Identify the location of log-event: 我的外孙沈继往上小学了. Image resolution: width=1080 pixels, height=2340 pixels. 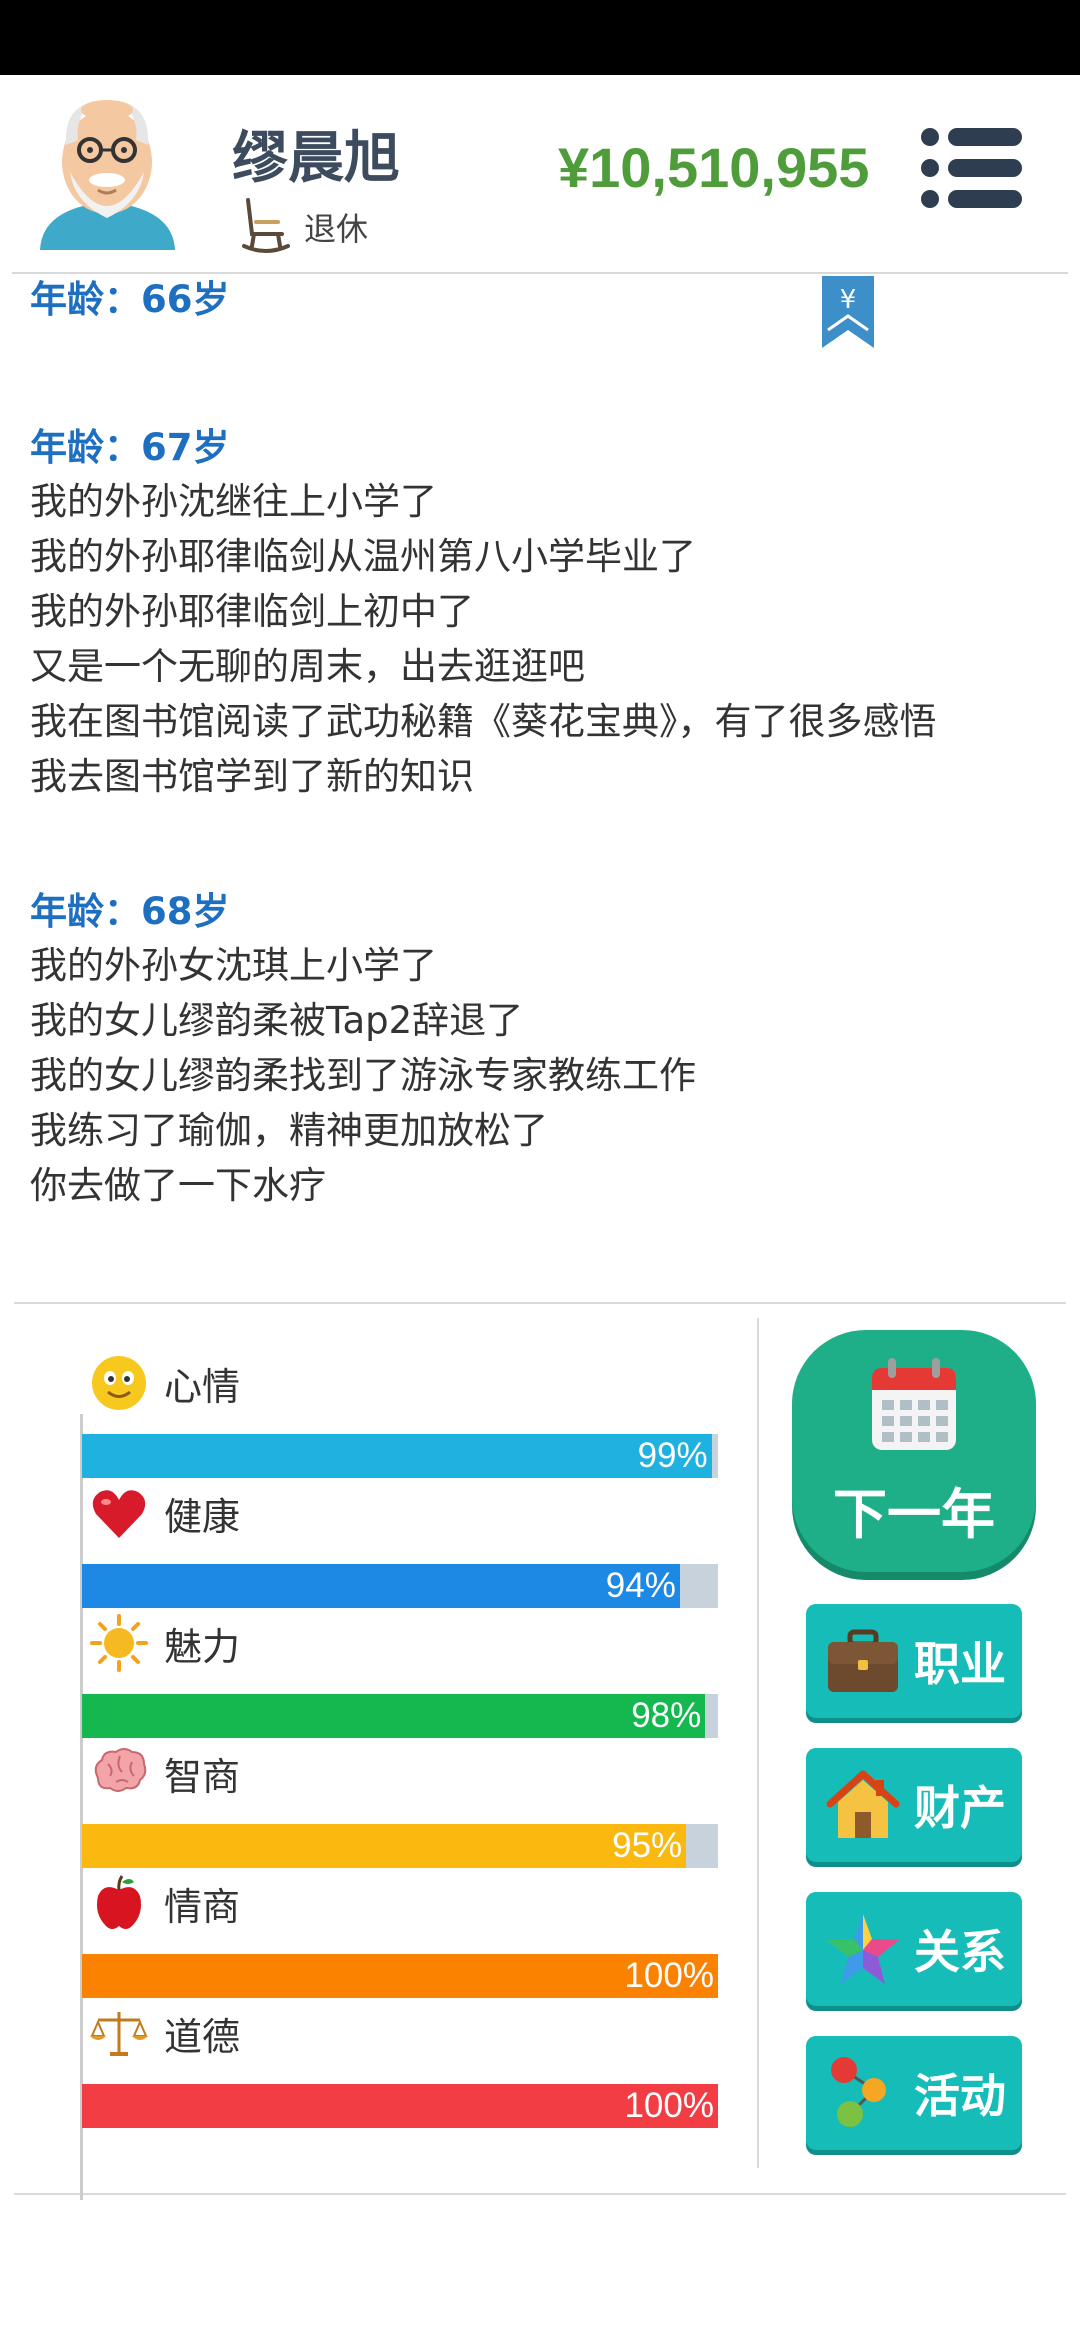
(233, 501).